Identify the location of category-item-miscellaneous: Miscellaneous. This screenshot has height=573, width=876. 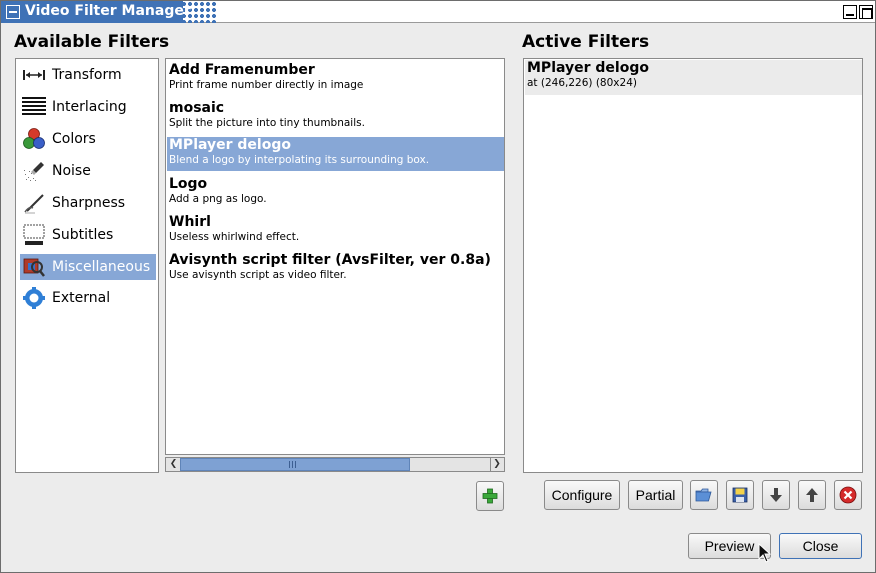
(88, 267).